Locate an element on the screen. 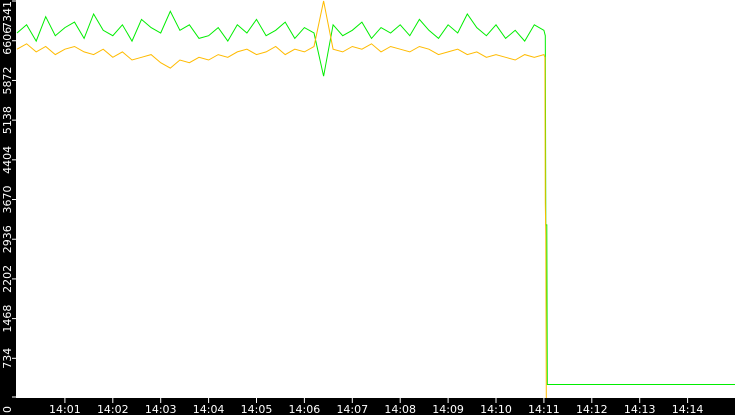 The image size is (735, 415). y-tick-label: 5872 is located at coordinates (7, 80).